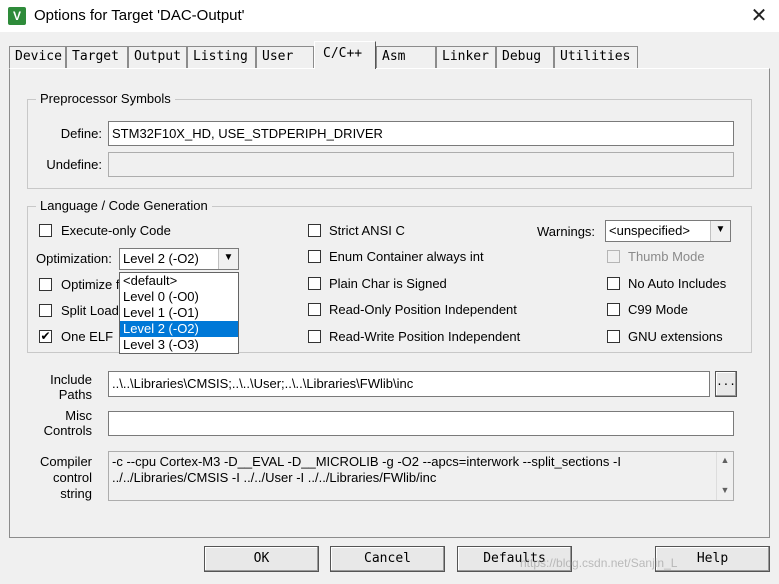  Describe the element at coordinates (78, 415) in the screenshot. I see `misc-label-line1: Misc` at that location.